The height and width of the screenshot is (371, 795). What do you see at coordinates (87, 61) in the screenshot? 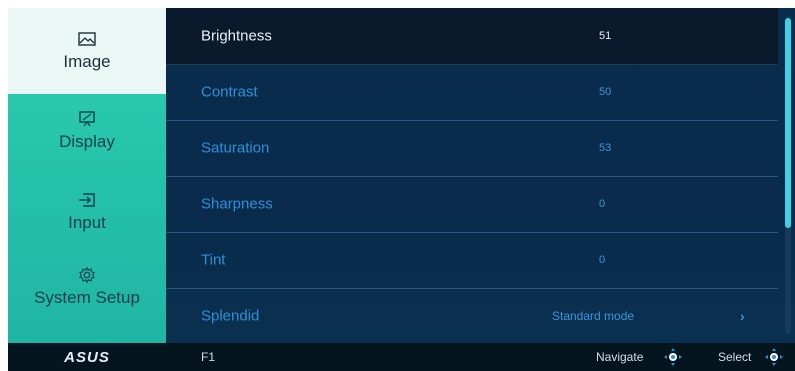
I see `sidebar-item-label: Image` at bounding box center [87, 61].